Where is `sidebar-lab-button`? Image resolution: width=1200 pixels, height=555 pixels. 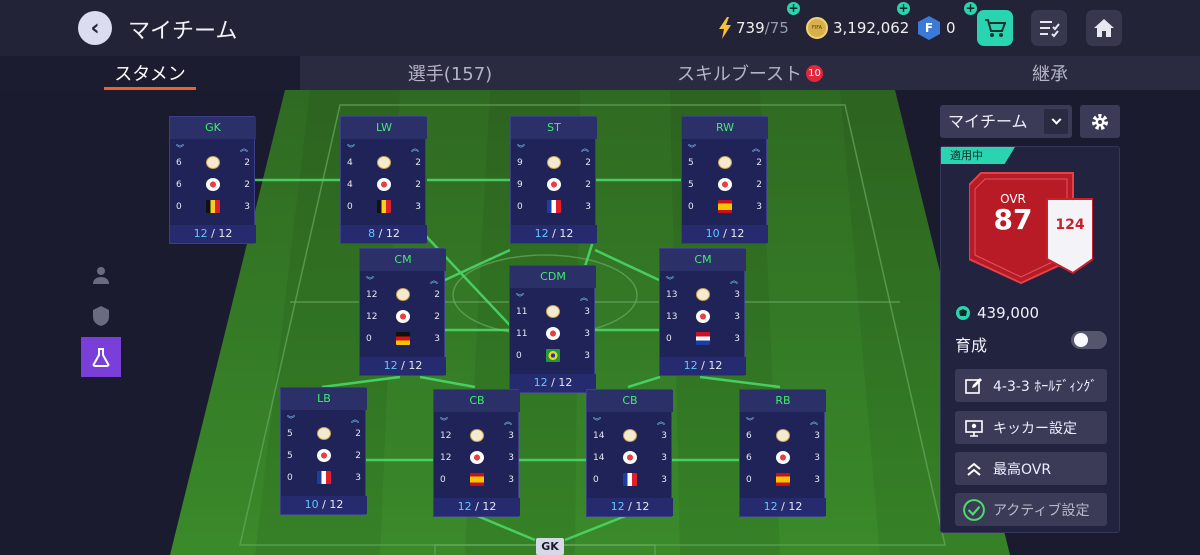 sidebar-lab-button is located at coordinates (101, 357).